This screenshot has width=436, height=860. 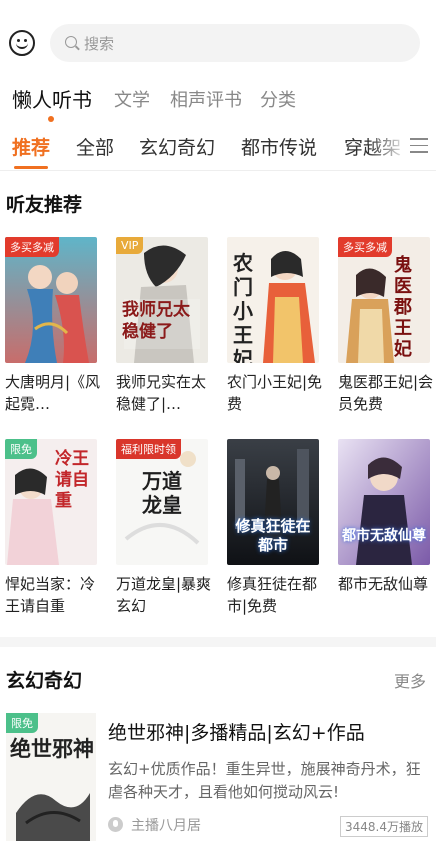 What do you see at coordinates (115, 824) in the screenshot?
I see `mic-icon` at bounding box center [115, 824].